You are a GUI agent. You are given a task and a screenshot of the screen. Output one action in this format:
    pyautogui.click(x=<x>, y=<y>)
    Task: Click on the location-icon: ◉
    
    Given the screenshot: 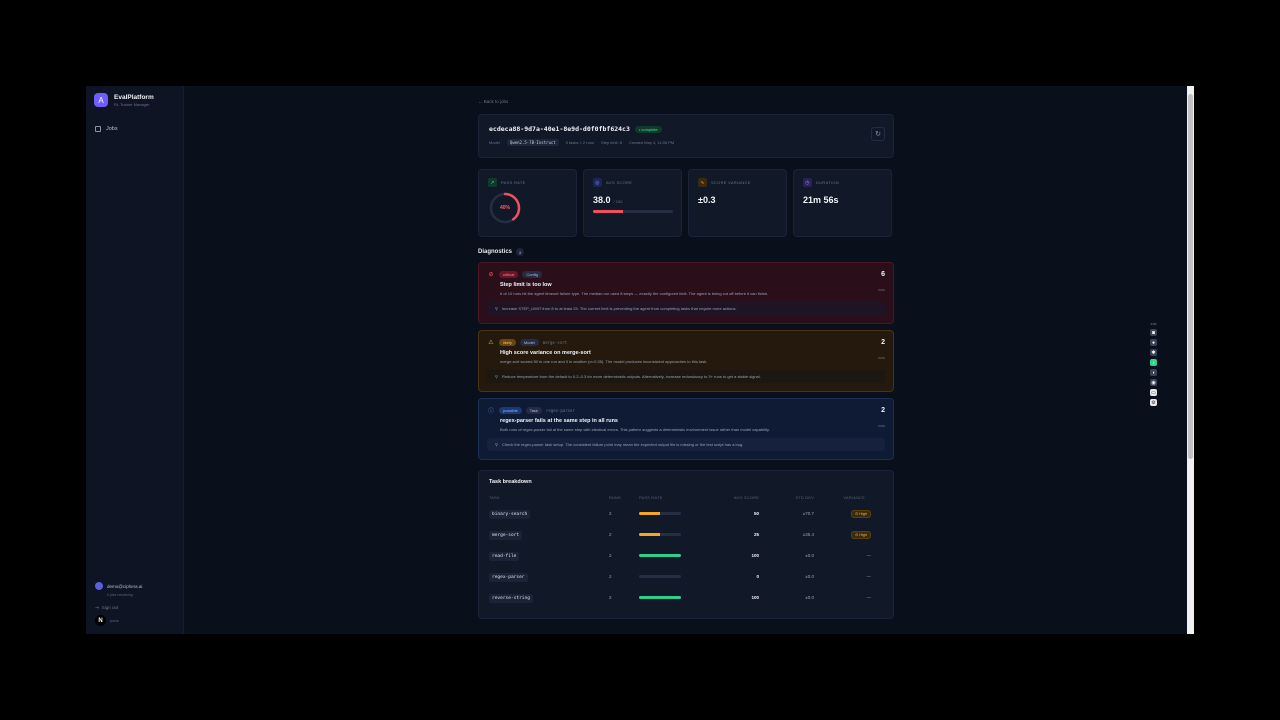 What is the action you would take?
    pyautogui.click(x=1153, y=382)
    